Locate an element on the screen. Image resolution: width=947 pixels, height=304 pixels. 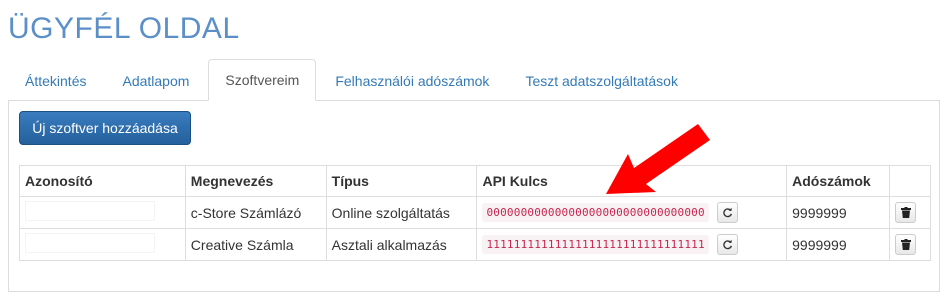
cell-api-key: 11111111111111111111111111111111 is located at coordinates (632, 244).